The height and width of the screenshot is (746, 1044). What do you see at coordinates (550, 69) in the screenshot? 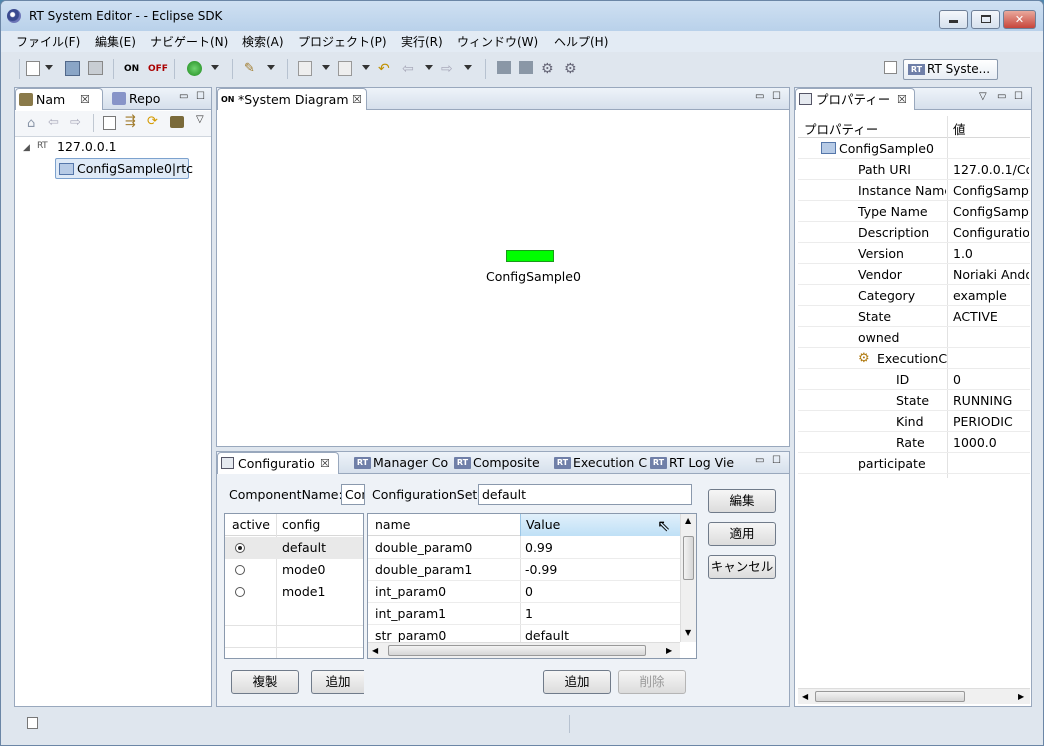
I see `rt-gear-icon: ⚙` at bounding box center [550, 69].